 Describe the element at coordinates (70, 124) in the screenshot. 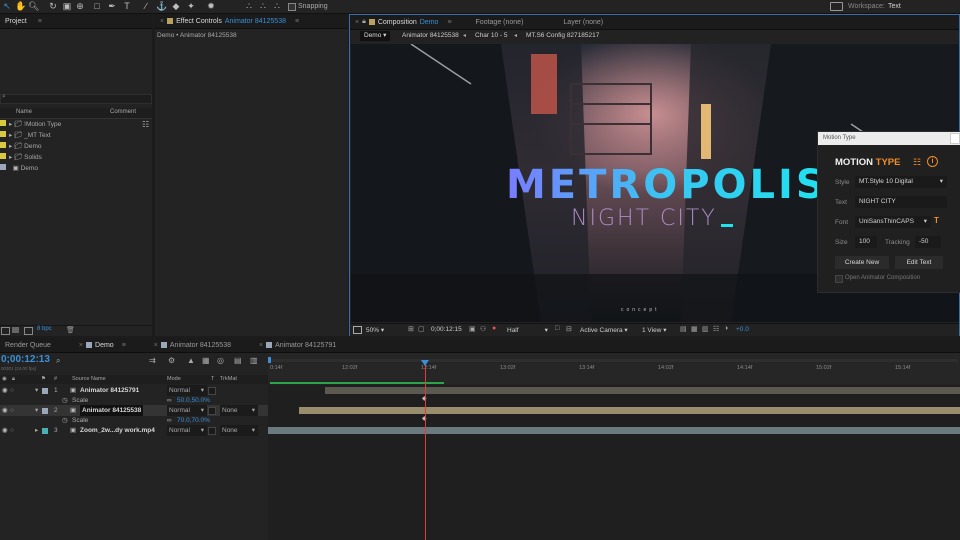

I see `project-item: ▸ 📁︎ !Motion Type` at that location.